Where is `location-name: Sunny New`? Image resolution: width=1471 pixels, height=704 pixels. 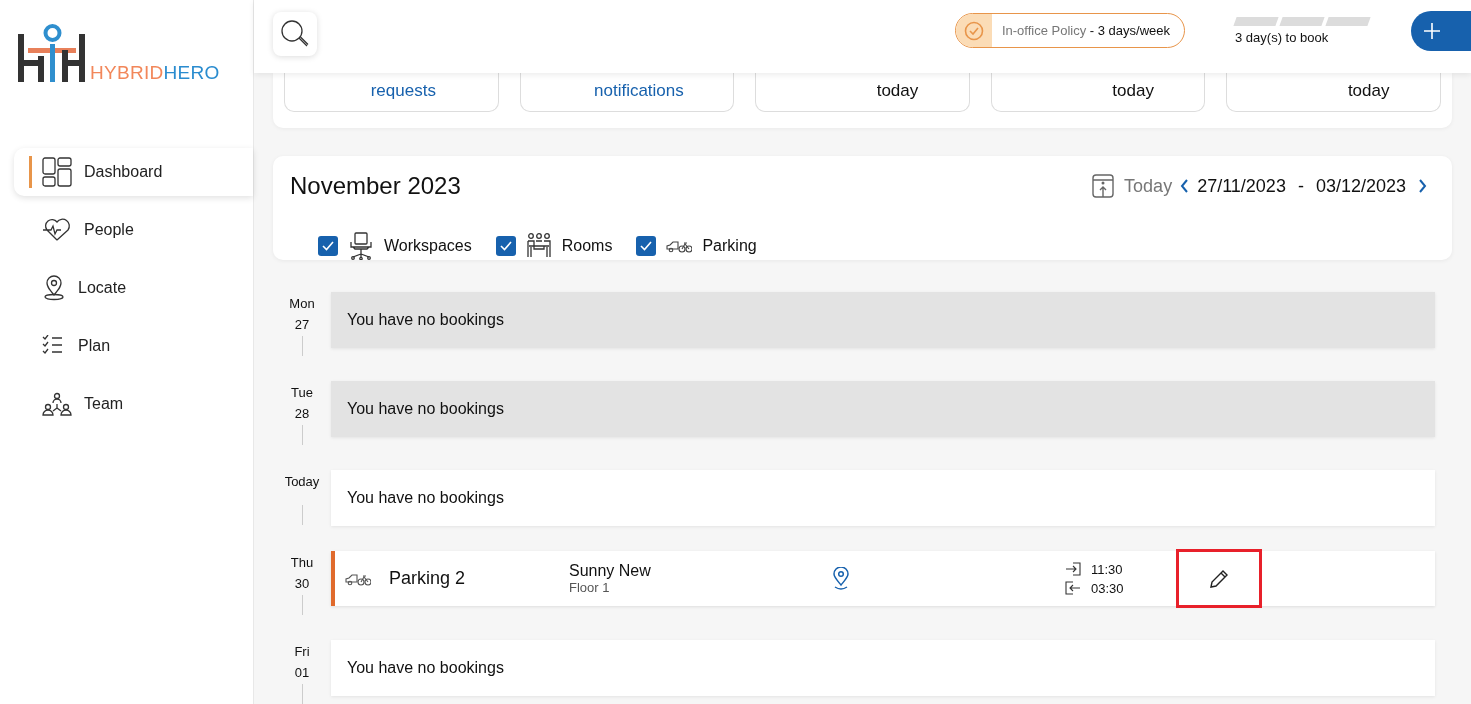 location-name: Sunny New is located at coordinates (610, 571).